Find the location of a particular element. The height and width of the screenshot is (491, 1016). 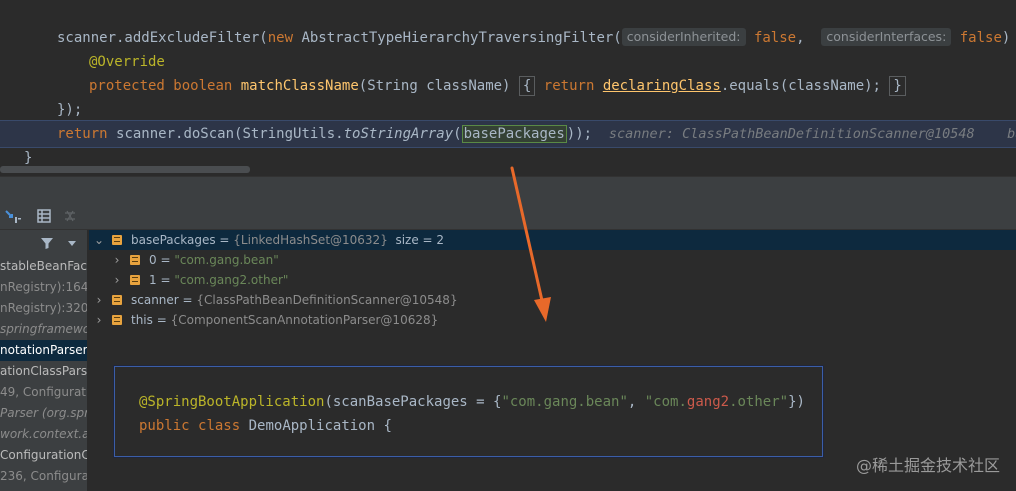

variable-row: › 1 = "com.gang2.other" is located at coordinates (552, 280).